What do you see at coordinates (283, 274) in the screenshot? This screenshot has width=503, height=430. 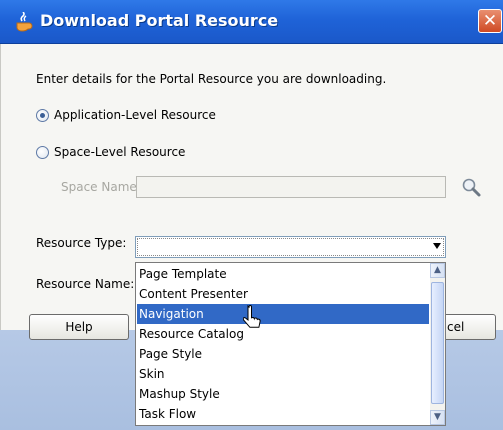 I see `dropdown-item-page-template: Page Template` at bounding box center [283, 274].